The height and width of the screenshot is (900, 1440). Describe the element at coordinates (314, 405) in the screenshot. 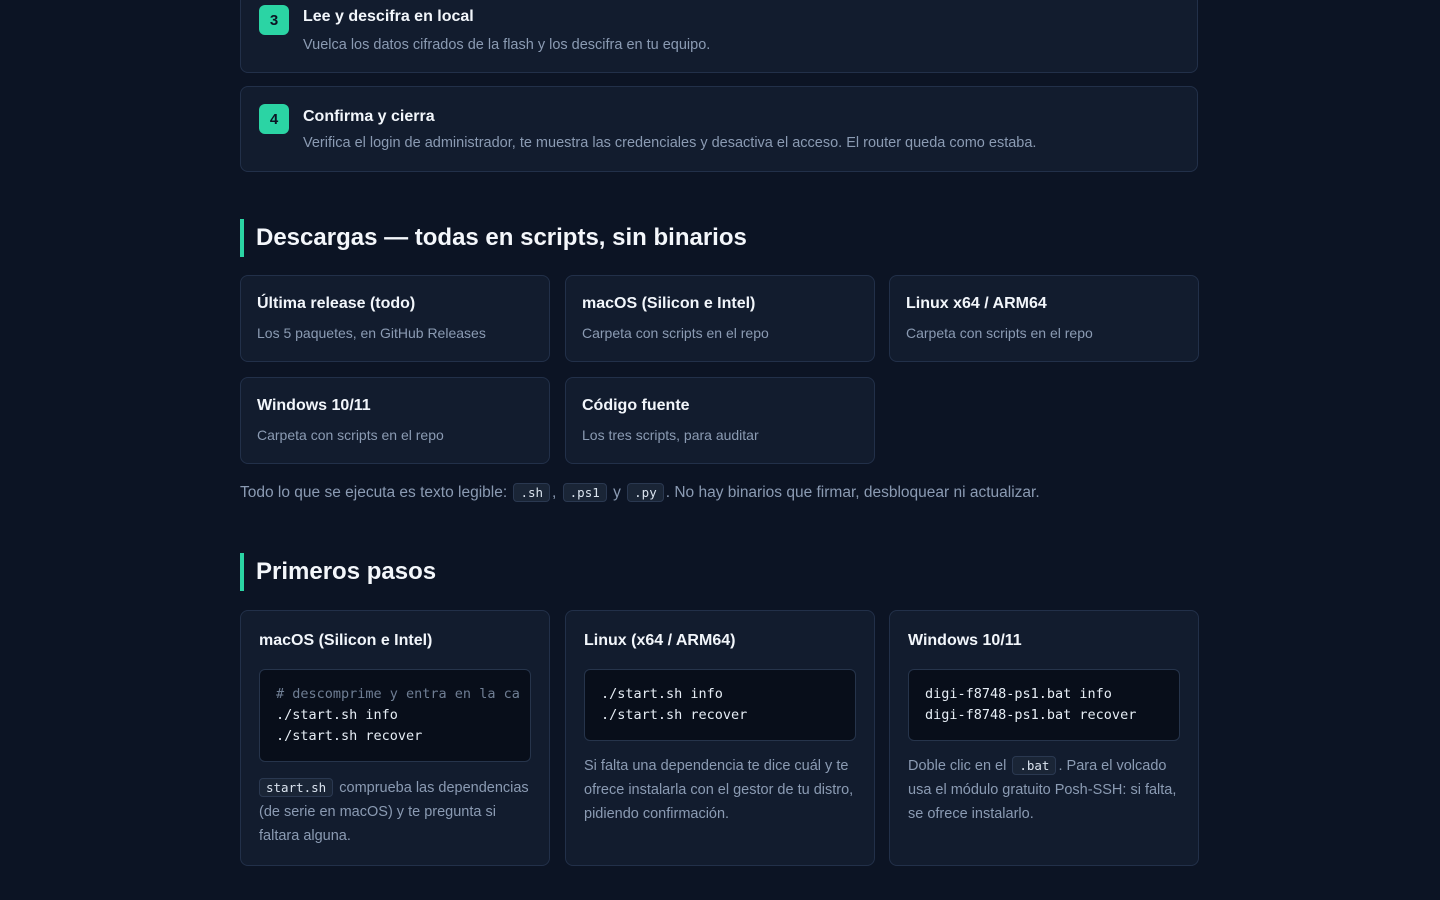

I see `download-card-title: Windows 10/11` at that location.